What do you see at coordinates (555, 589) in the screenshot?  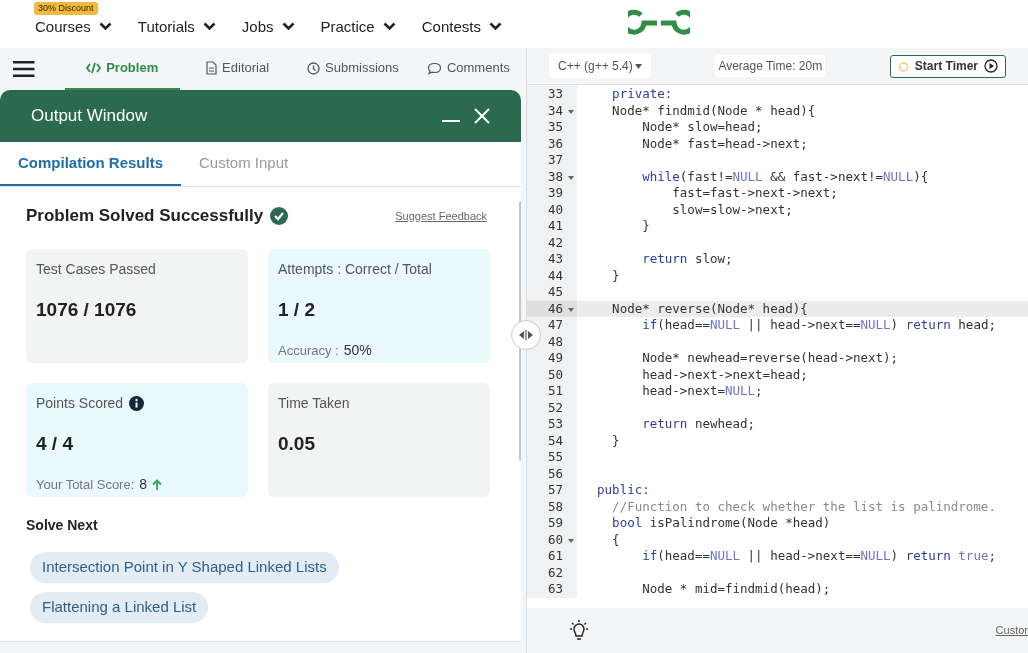 I see `line-number: 63` at bounding box center [555, 589].